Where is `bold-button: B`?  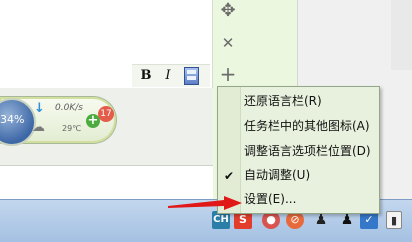 bold-button: B is located at coordinates (146, 76).